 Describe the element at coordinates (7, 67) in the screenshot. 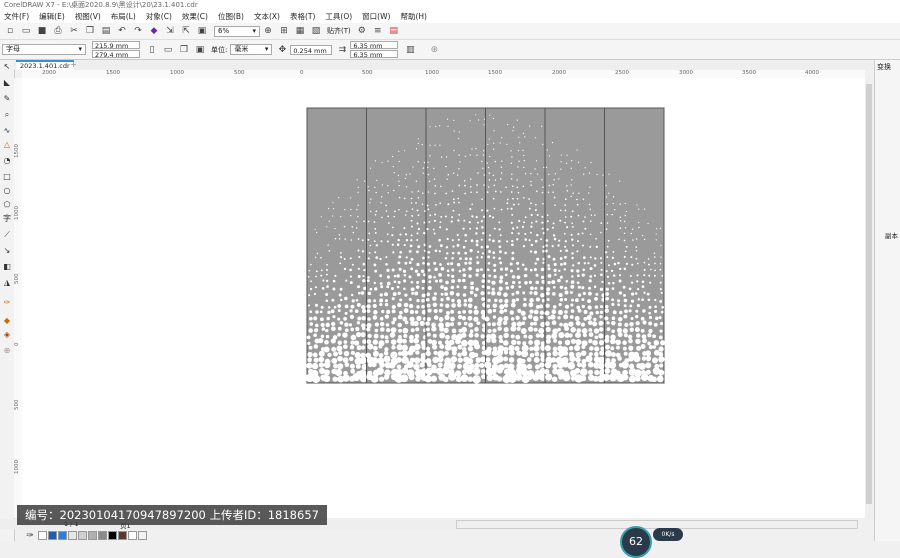

I see `pick-tool-icon: ↖` at that location.